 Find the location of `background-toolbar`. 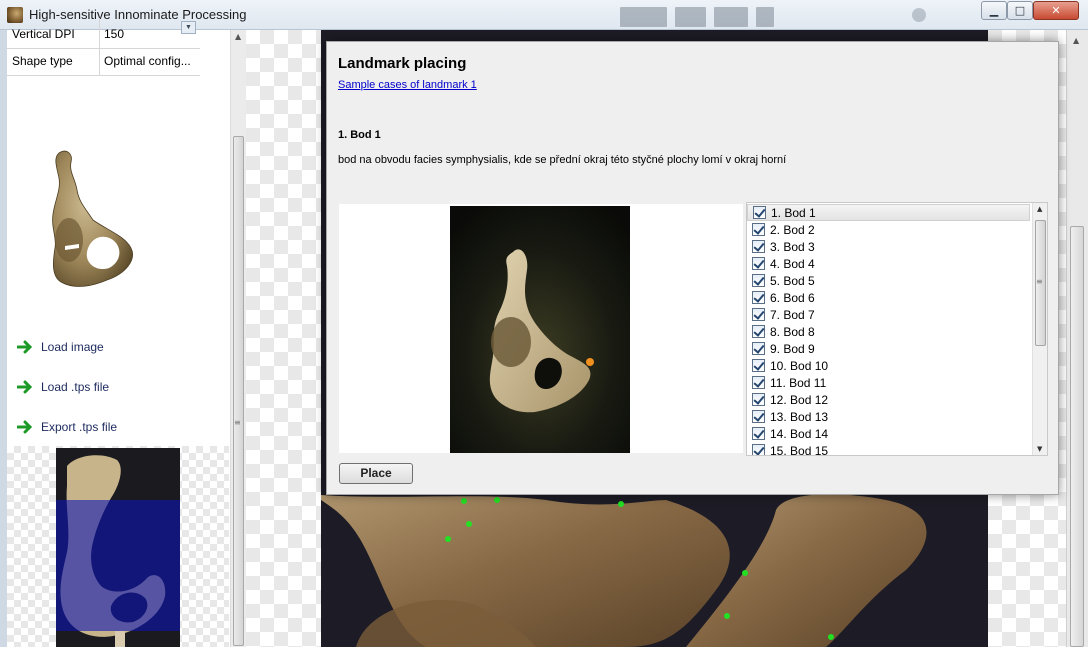

background-toolbar is located at coordinates (755, 17).